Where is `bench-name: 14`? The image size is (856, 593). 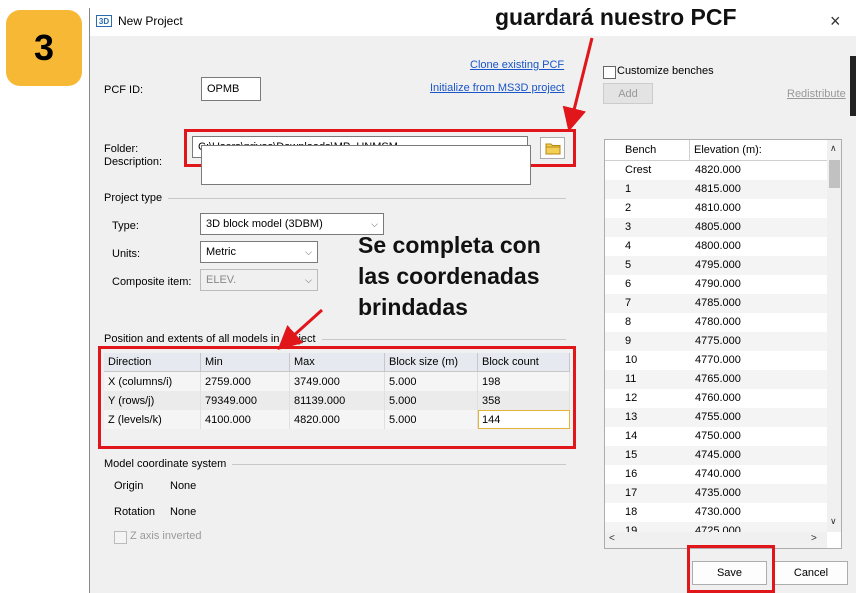 bench-name: 14 is located at coordinates (631, 436).